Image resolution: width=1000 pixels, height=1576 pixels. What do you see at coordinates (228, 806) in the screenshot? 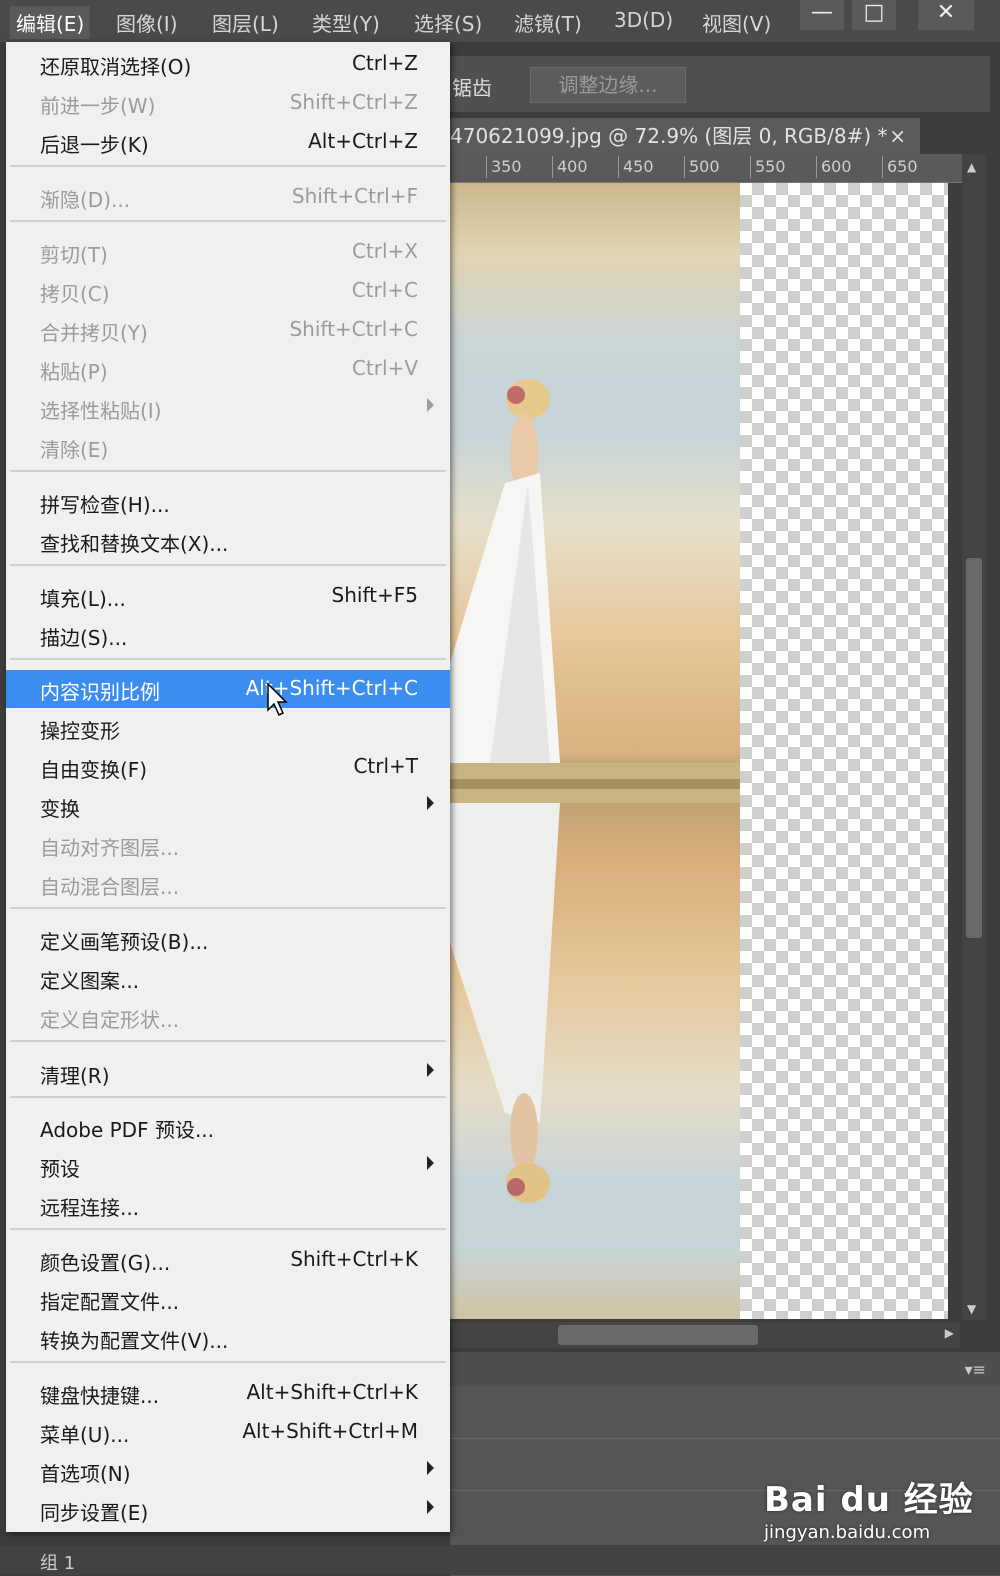
I see `menu-item-transform: 变换` at bounding box center [228, 806].